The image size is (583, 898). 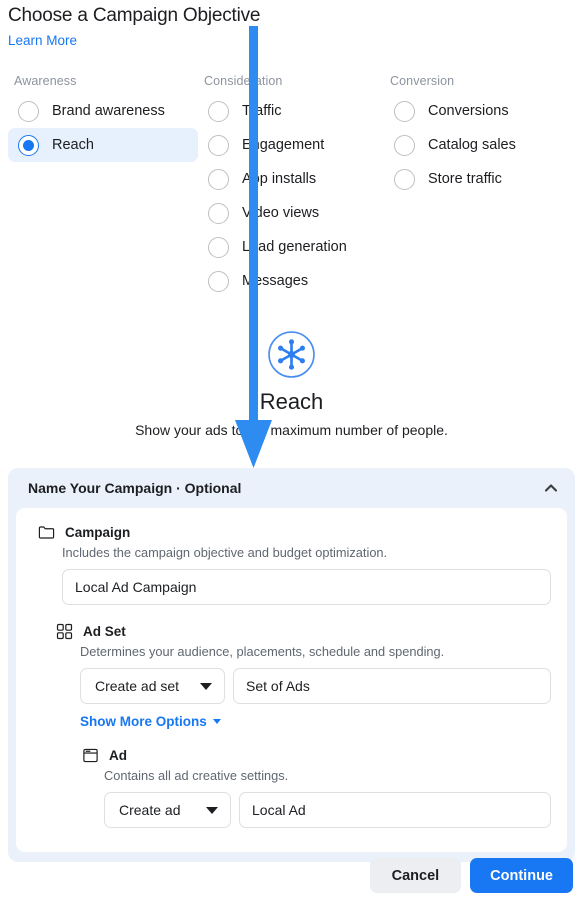 I want to click on folder-icon, so click(x=46, y=532).